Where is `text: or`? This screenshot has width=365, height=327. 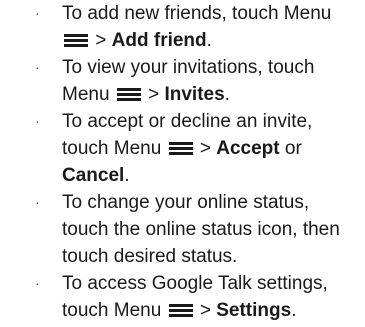
text: or is located at coordinates (290, 148).